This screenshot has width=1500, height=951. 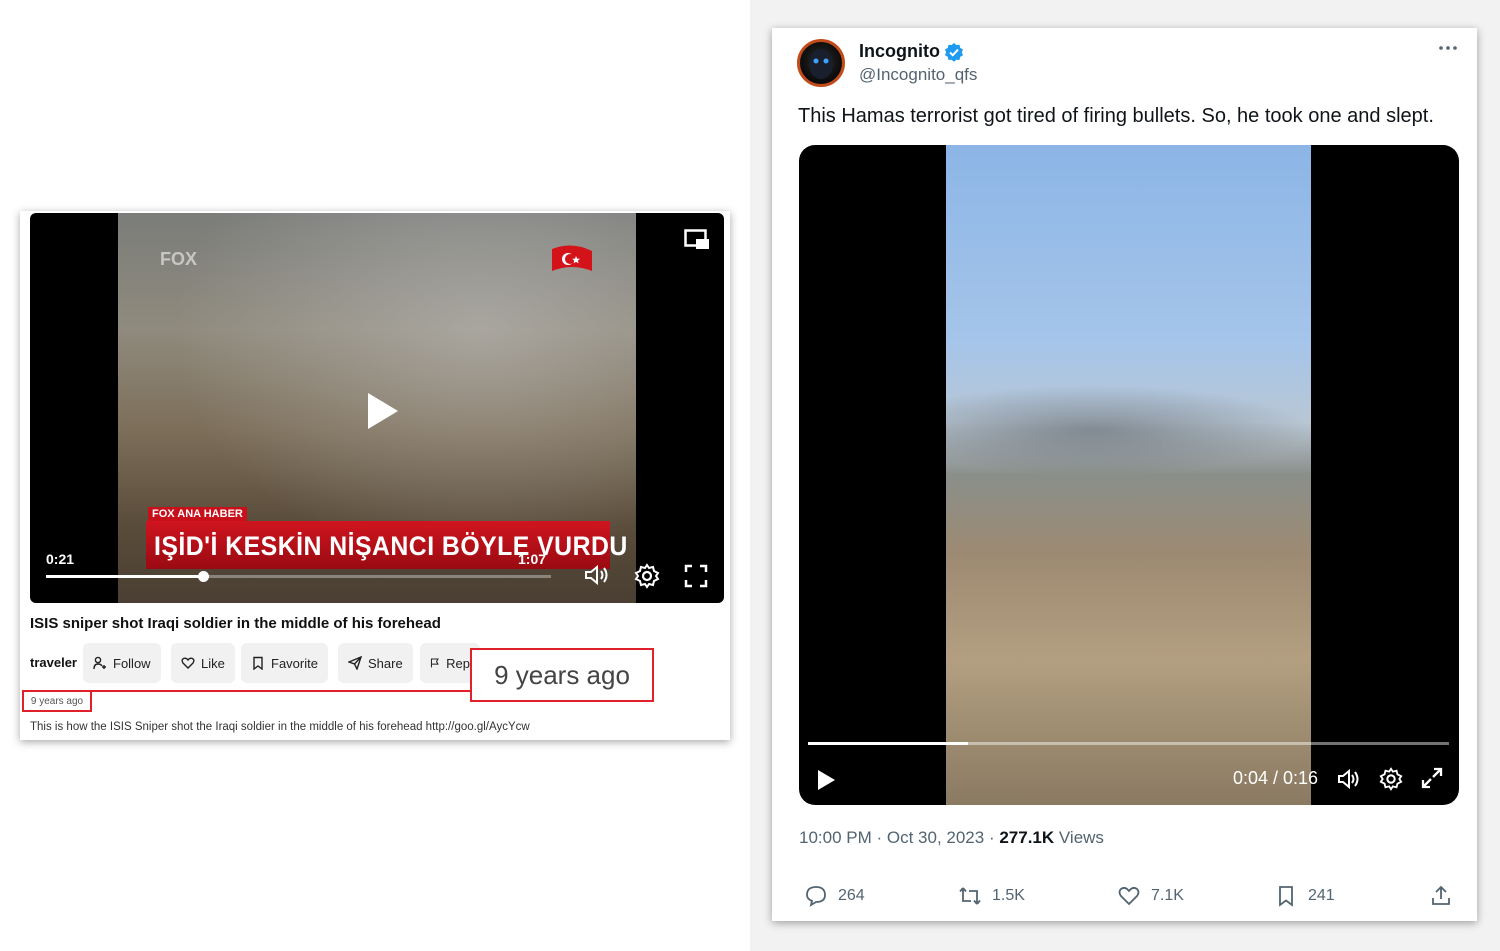 What do you see at coordinates (203, 576) in the screenshot?
I see `seek-bar-handle` at bounding box center [203, 576].